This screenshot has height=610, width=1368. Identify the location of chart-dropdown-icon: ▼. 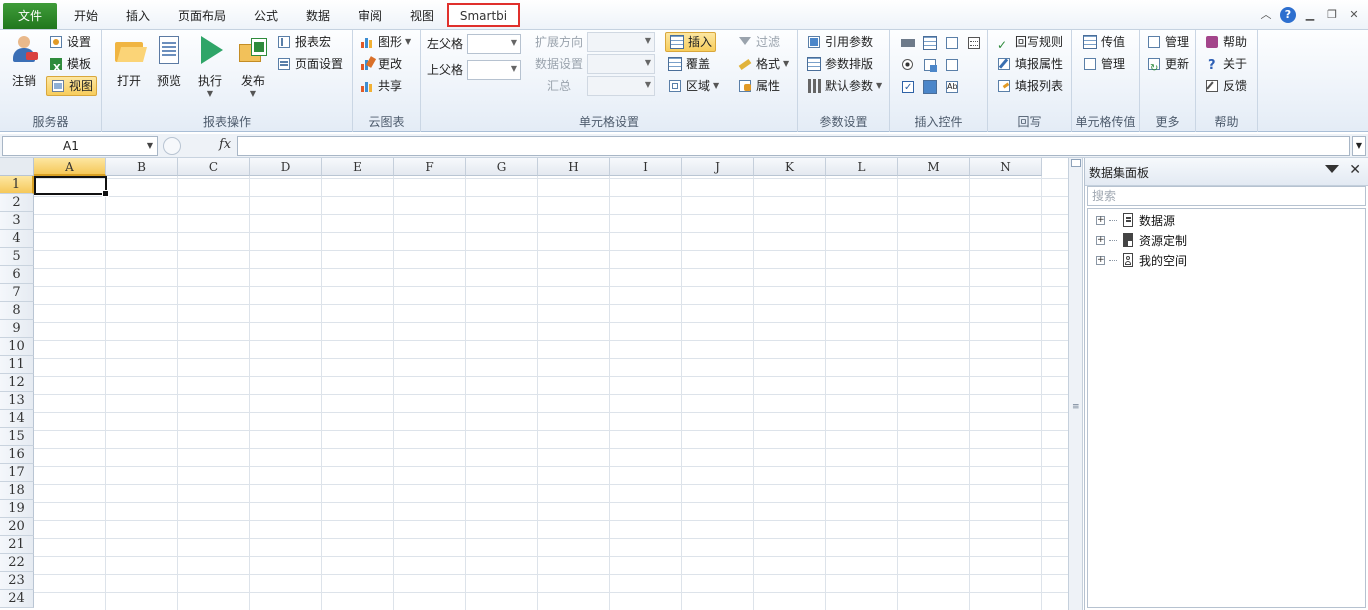
(408, 42).